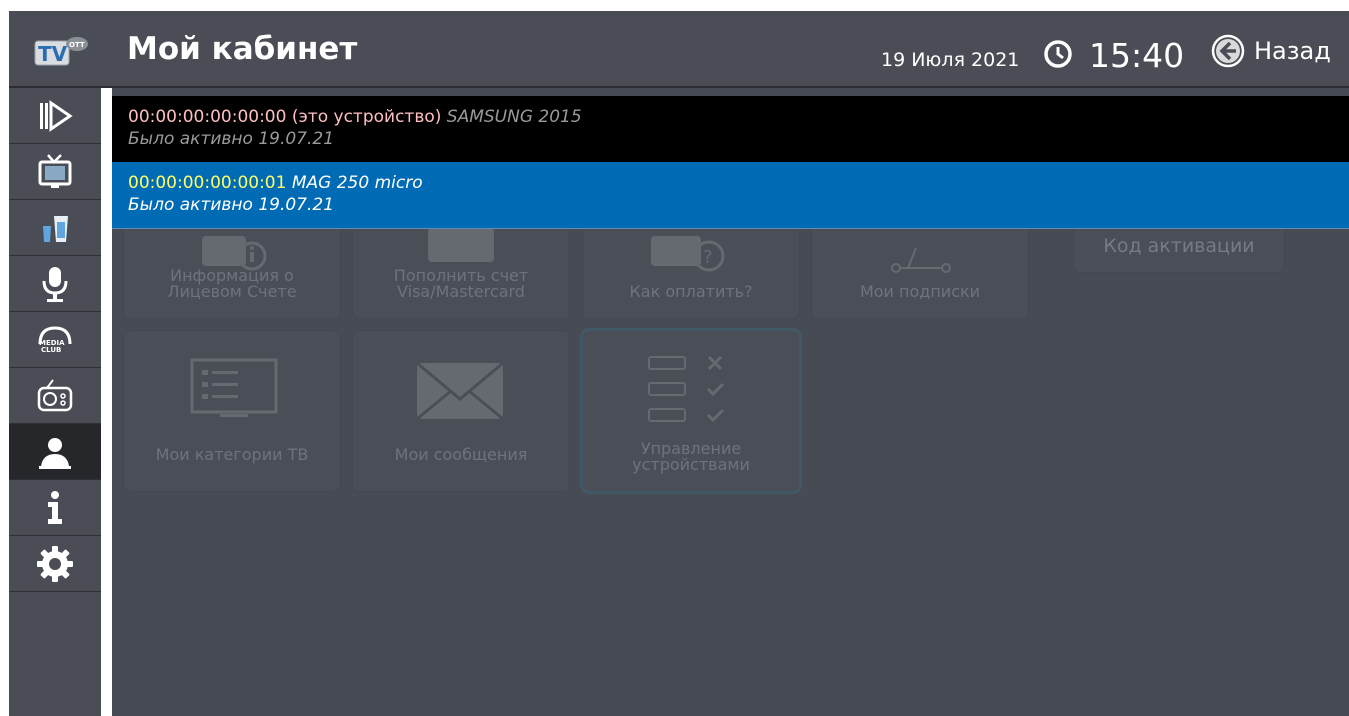  Describe the element at coordinates (232, 454) in the screenshot. I see `tile-label: Мои категории ТВ` at that location.